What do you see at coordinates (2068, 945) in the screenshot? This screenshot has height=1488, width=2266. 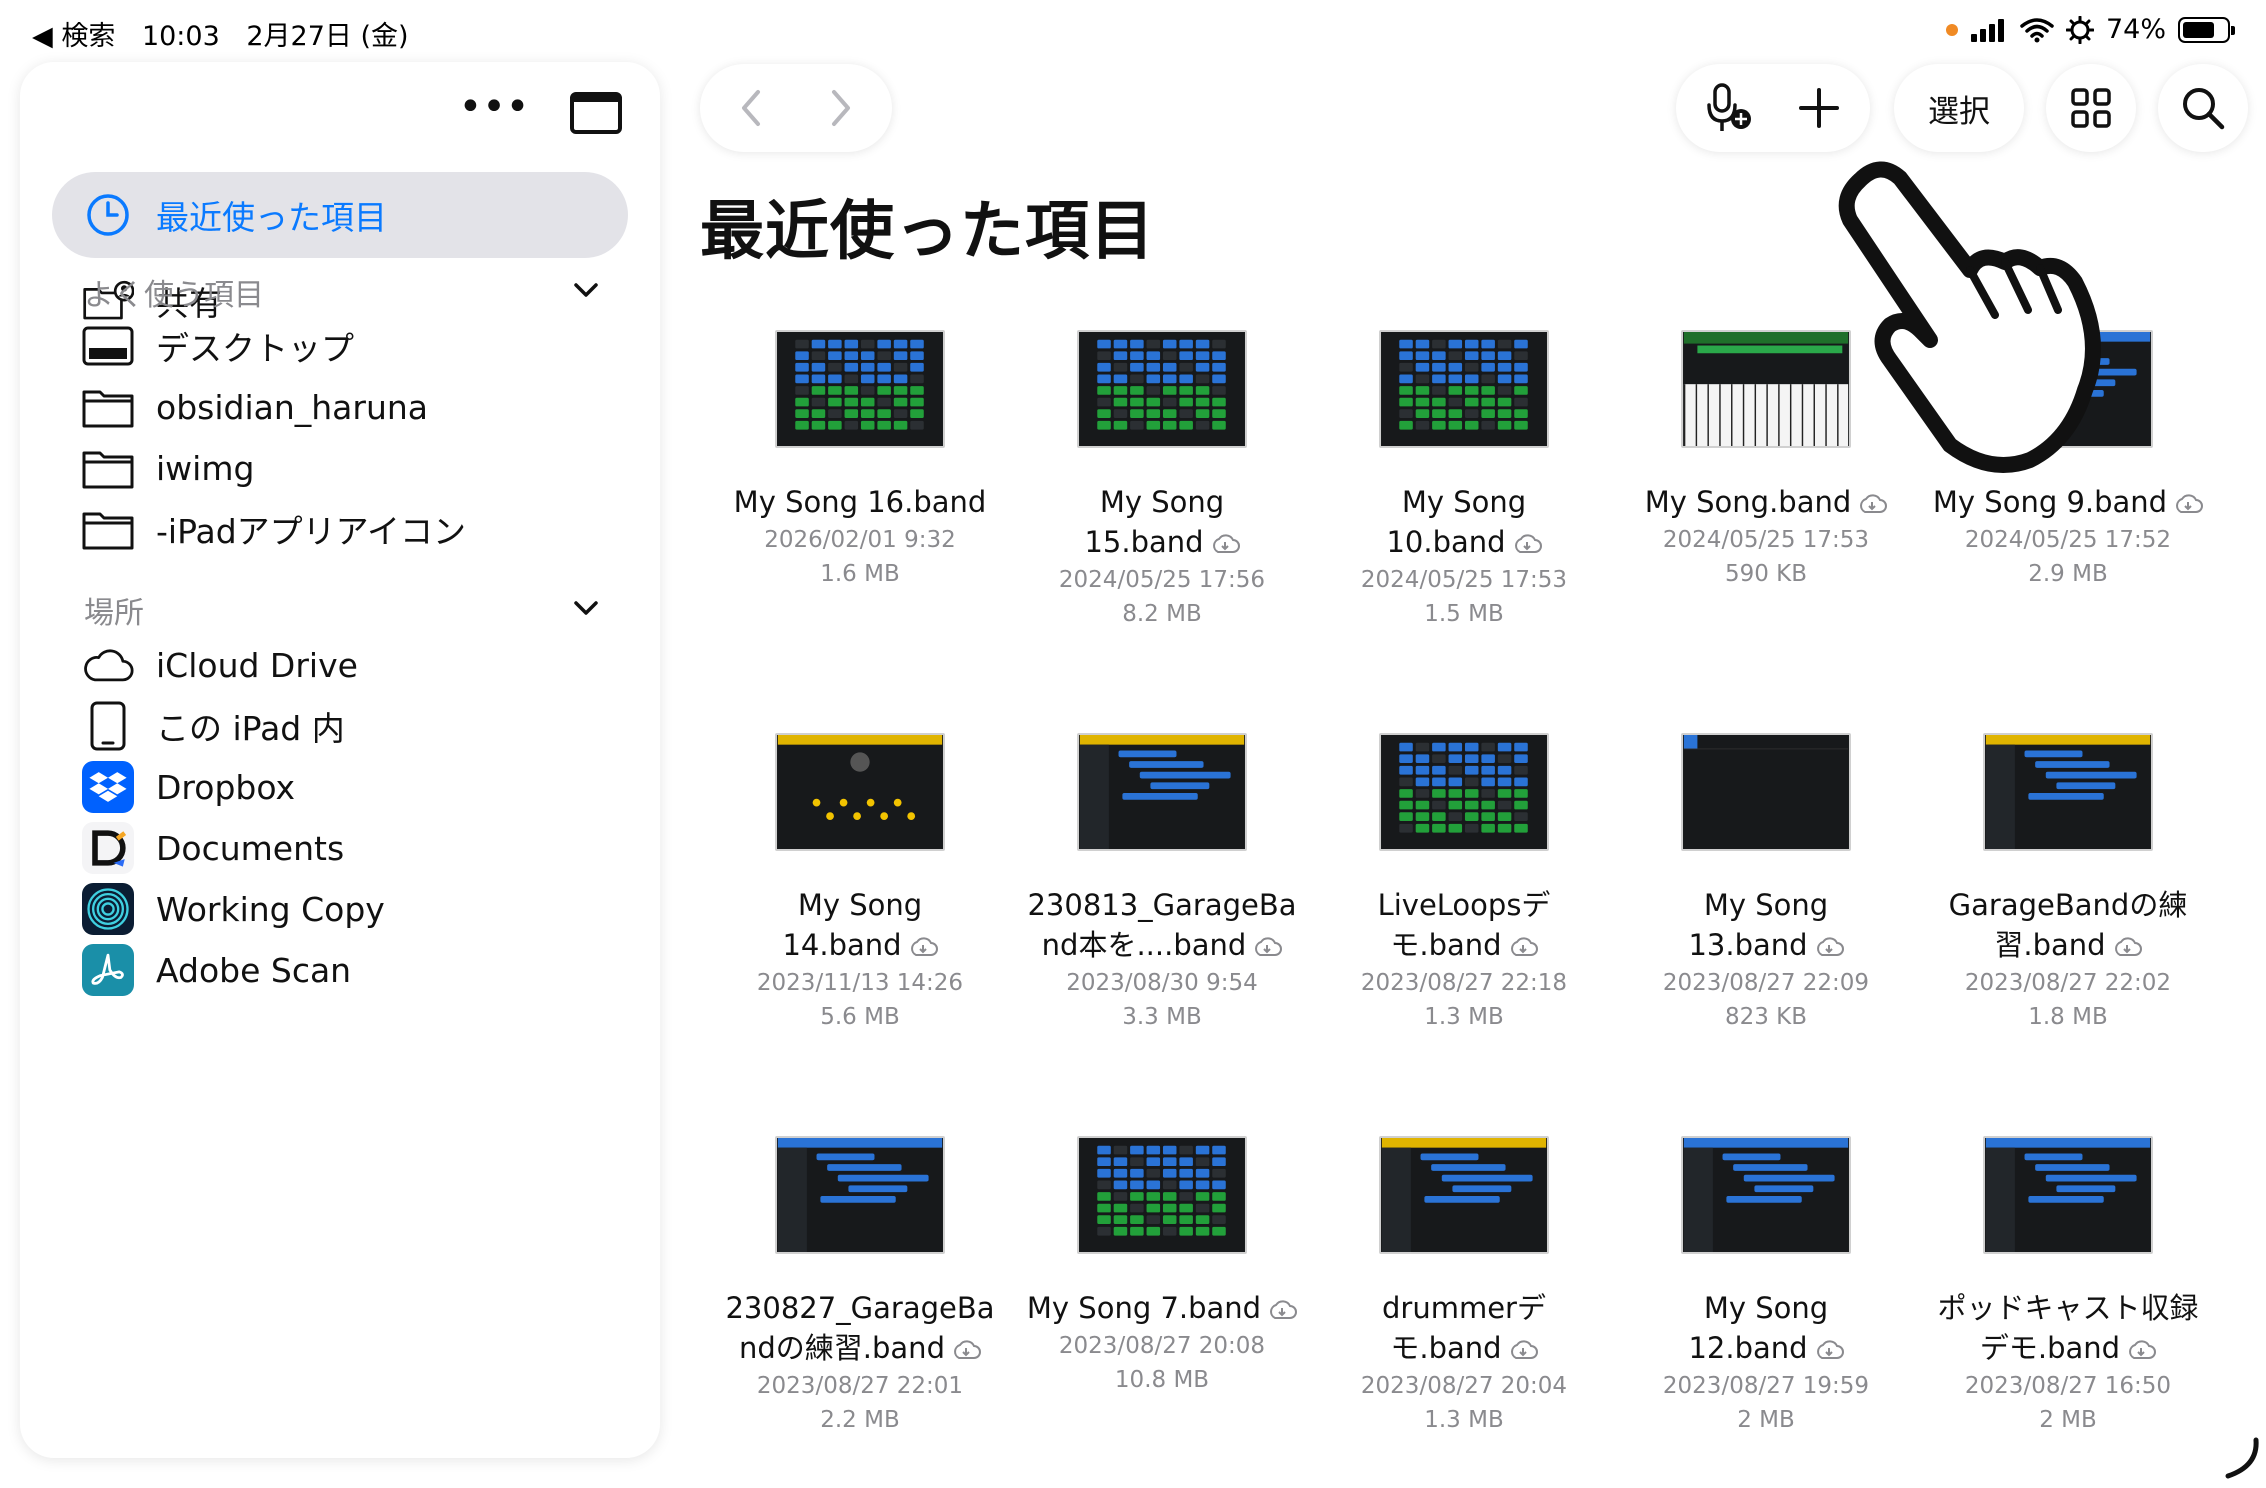 I see `file-name: 習.band` at bounding box center [2068, 945].